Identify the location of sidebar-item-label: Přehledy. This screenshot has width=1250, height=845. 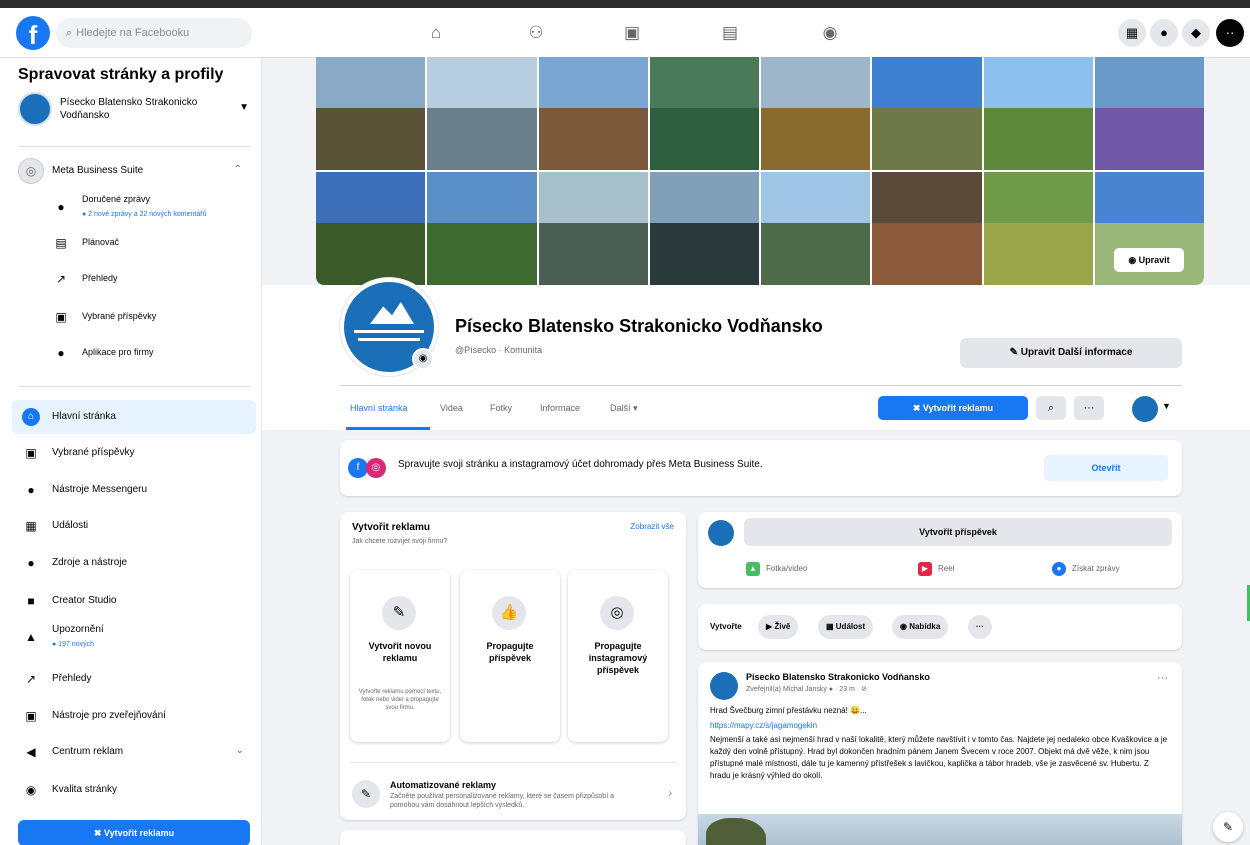
(100, 278).